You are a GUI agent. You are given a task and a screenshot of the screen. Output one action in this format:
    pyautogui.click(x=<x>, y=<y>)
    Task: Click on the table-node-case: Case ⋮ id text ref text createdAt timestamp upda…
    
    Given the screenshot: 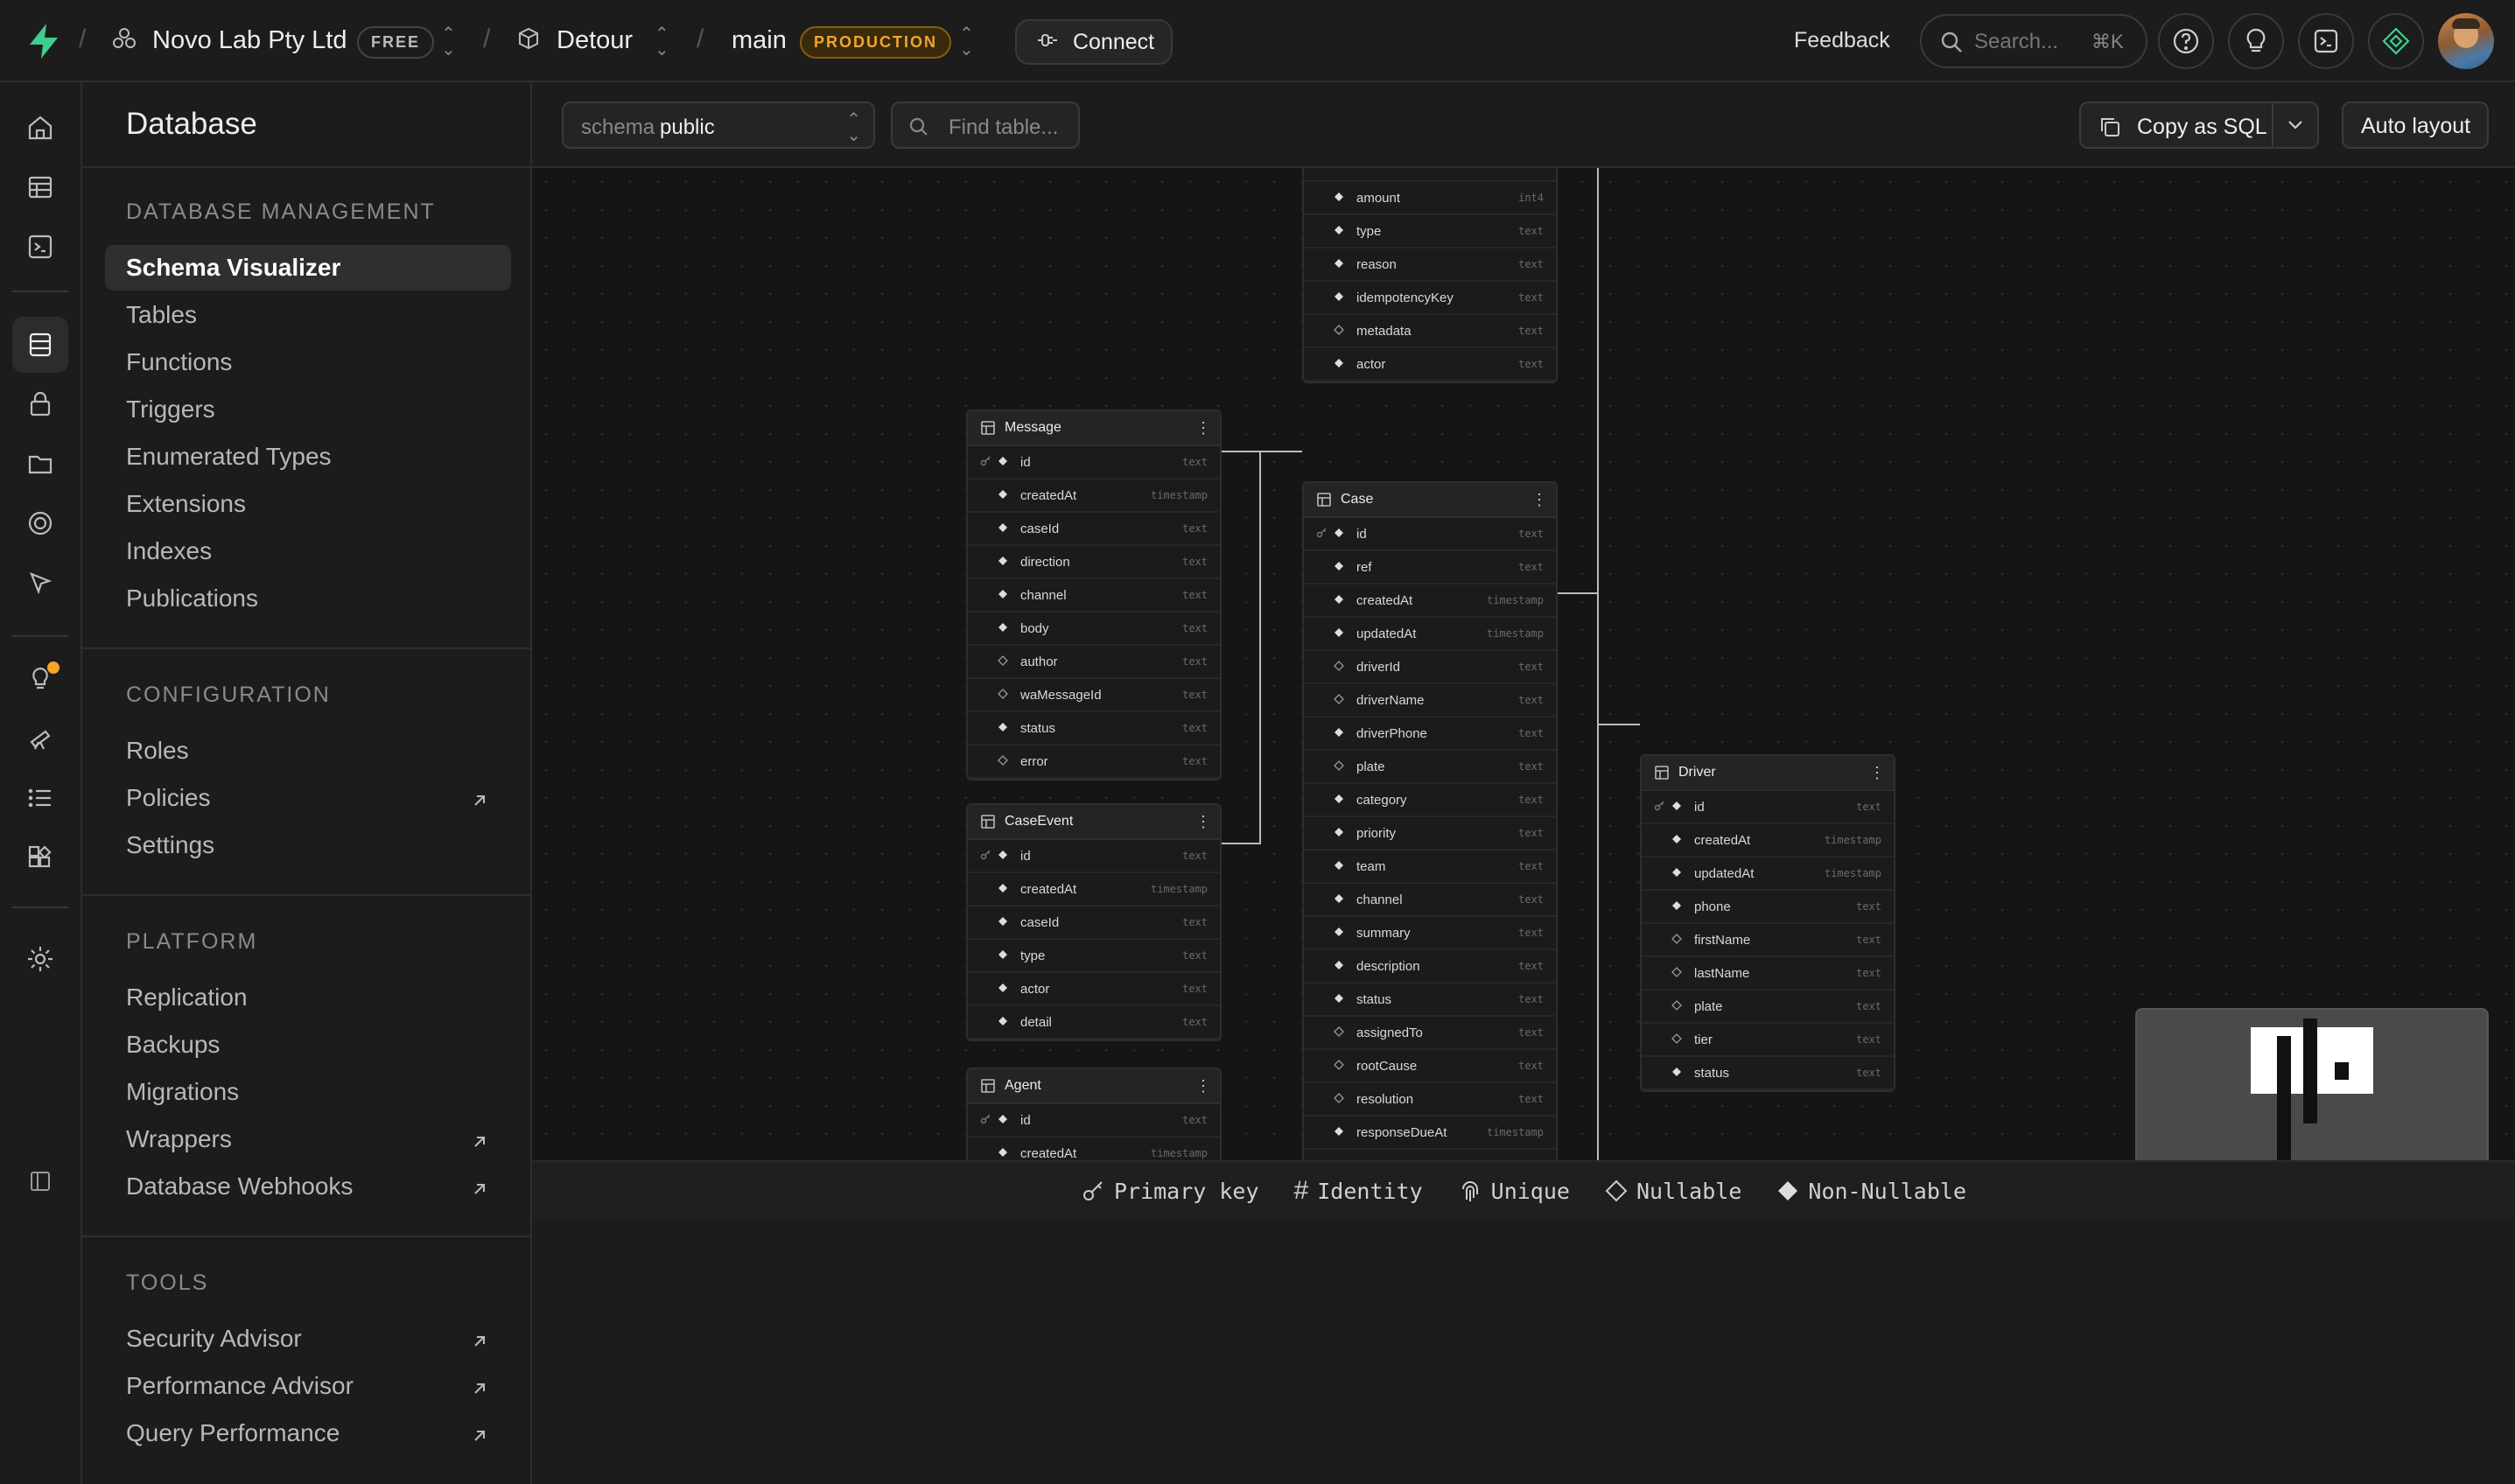 What is the action you would take?
    pyautogui.click(x=1430, y=820)
    